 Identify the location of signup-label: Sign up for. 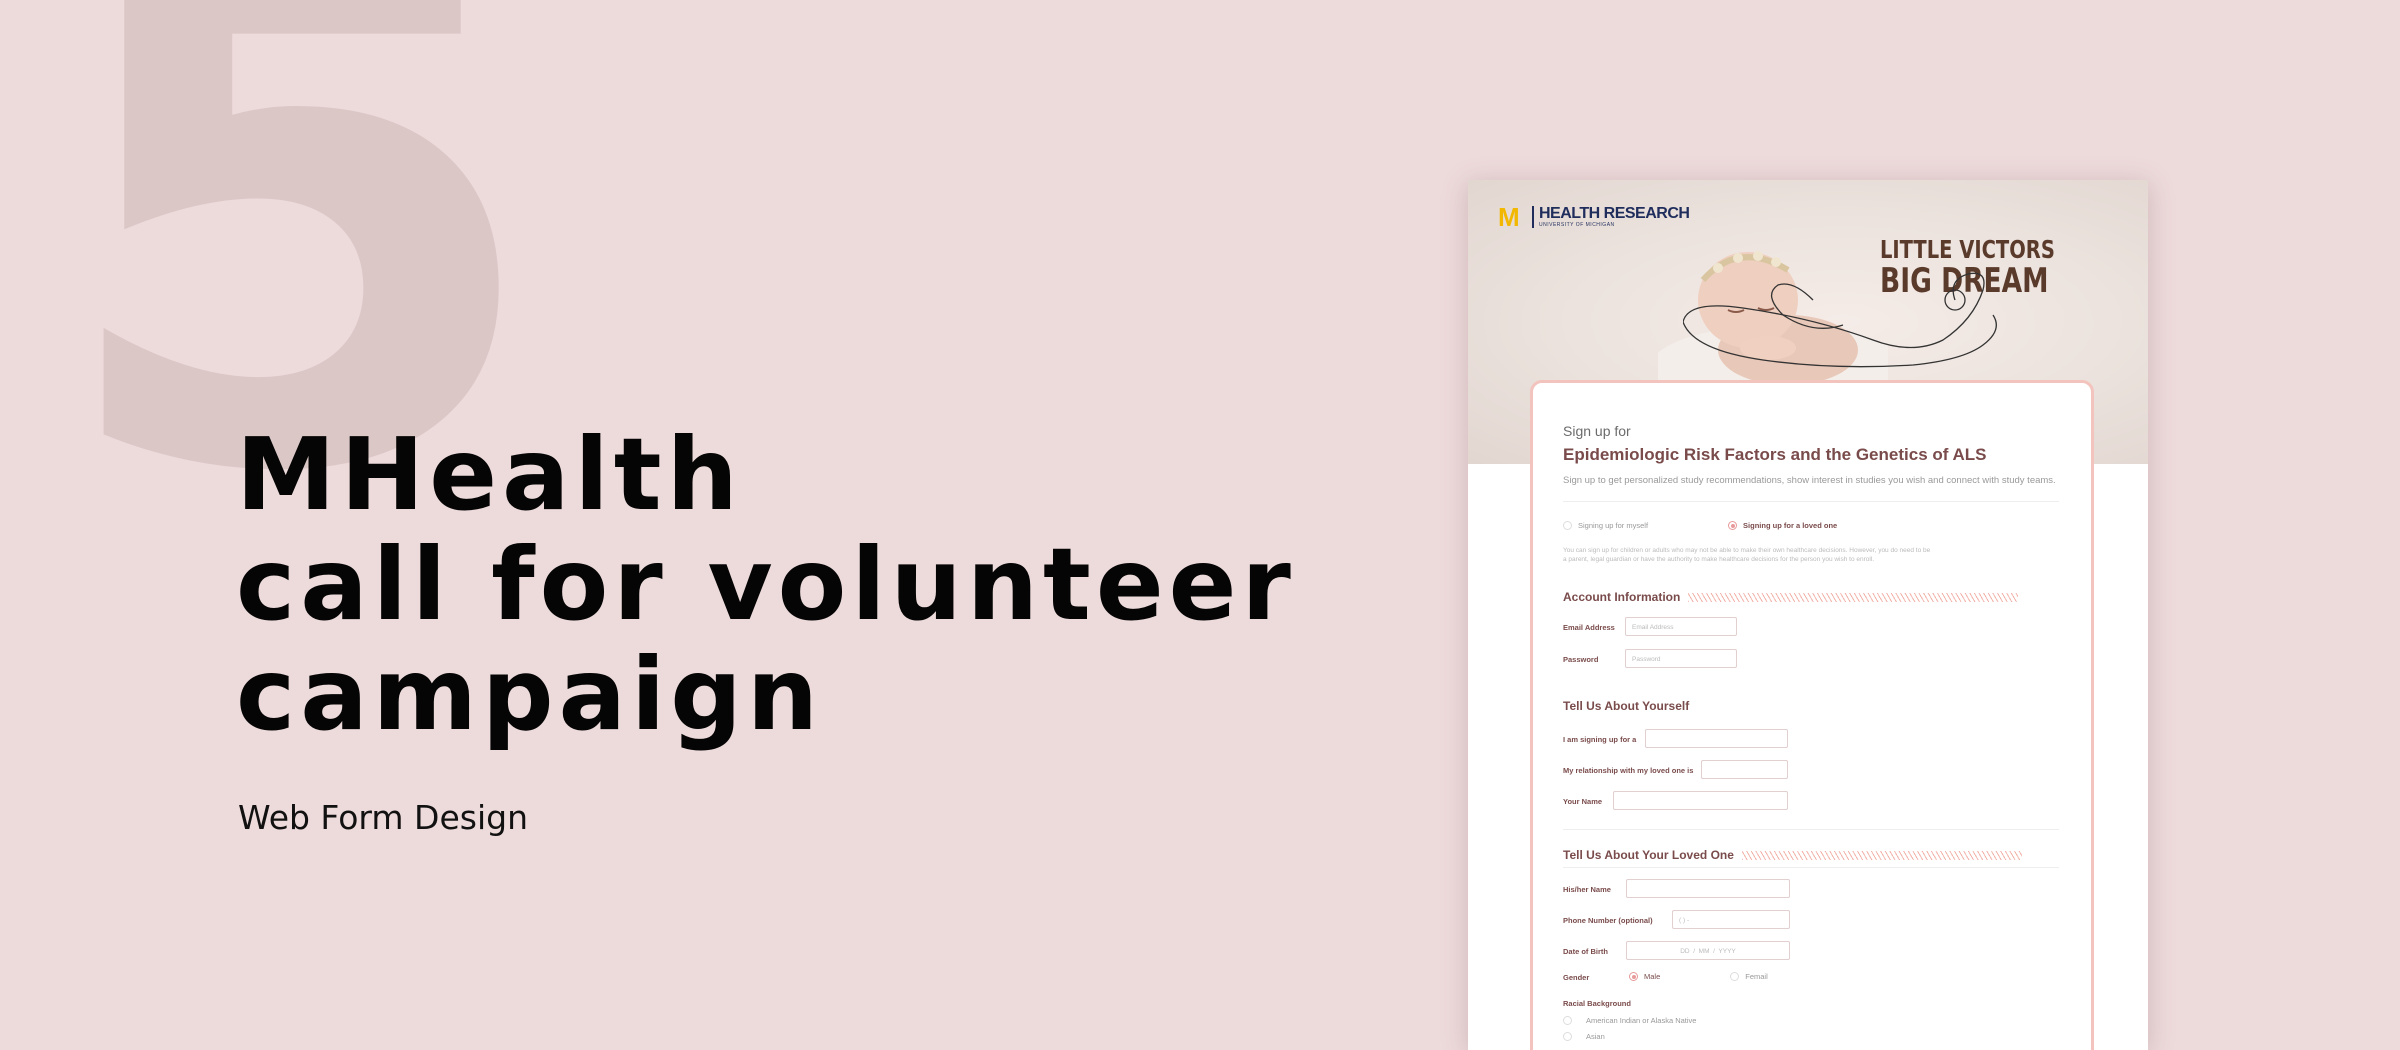
(1597, 431).